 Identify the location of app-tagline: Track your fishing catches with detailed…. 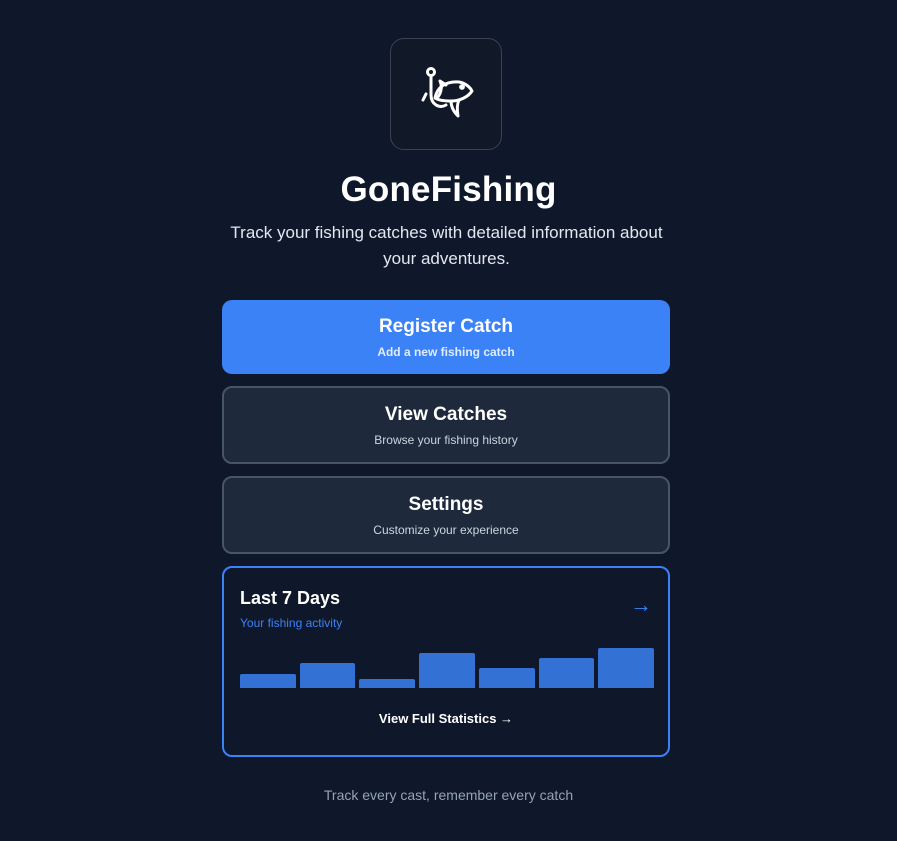
(446, 245).